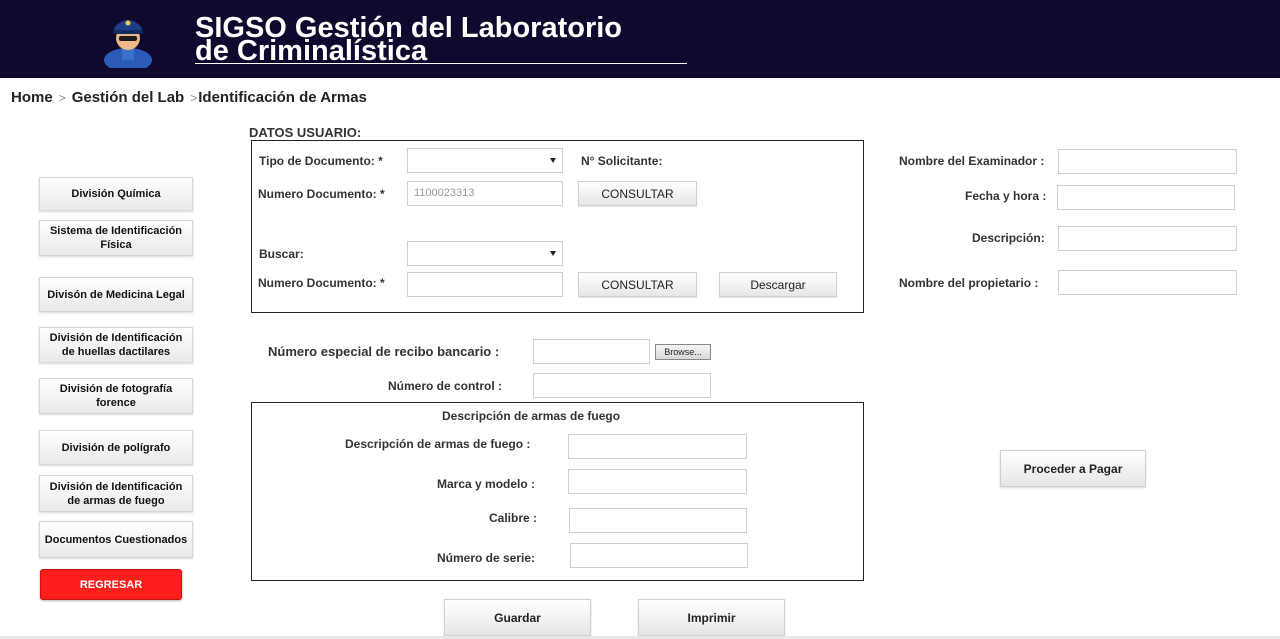 The height and width of the screenshot is (639, 1280). I want to click on control-input, so click(622, 385).